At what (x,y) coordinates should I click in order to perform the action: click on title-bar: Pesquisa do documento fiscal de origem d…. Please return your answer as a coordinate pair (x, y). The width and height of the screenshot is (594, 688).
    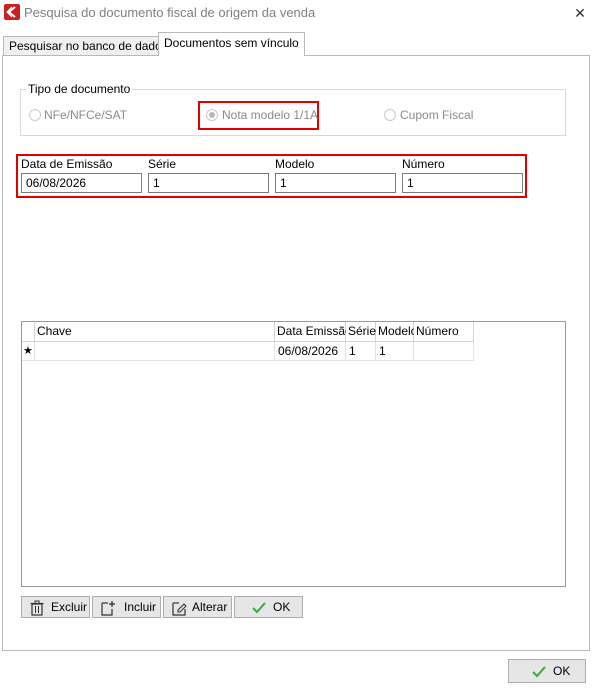
    Looking at the image, I should click on (297, 13).